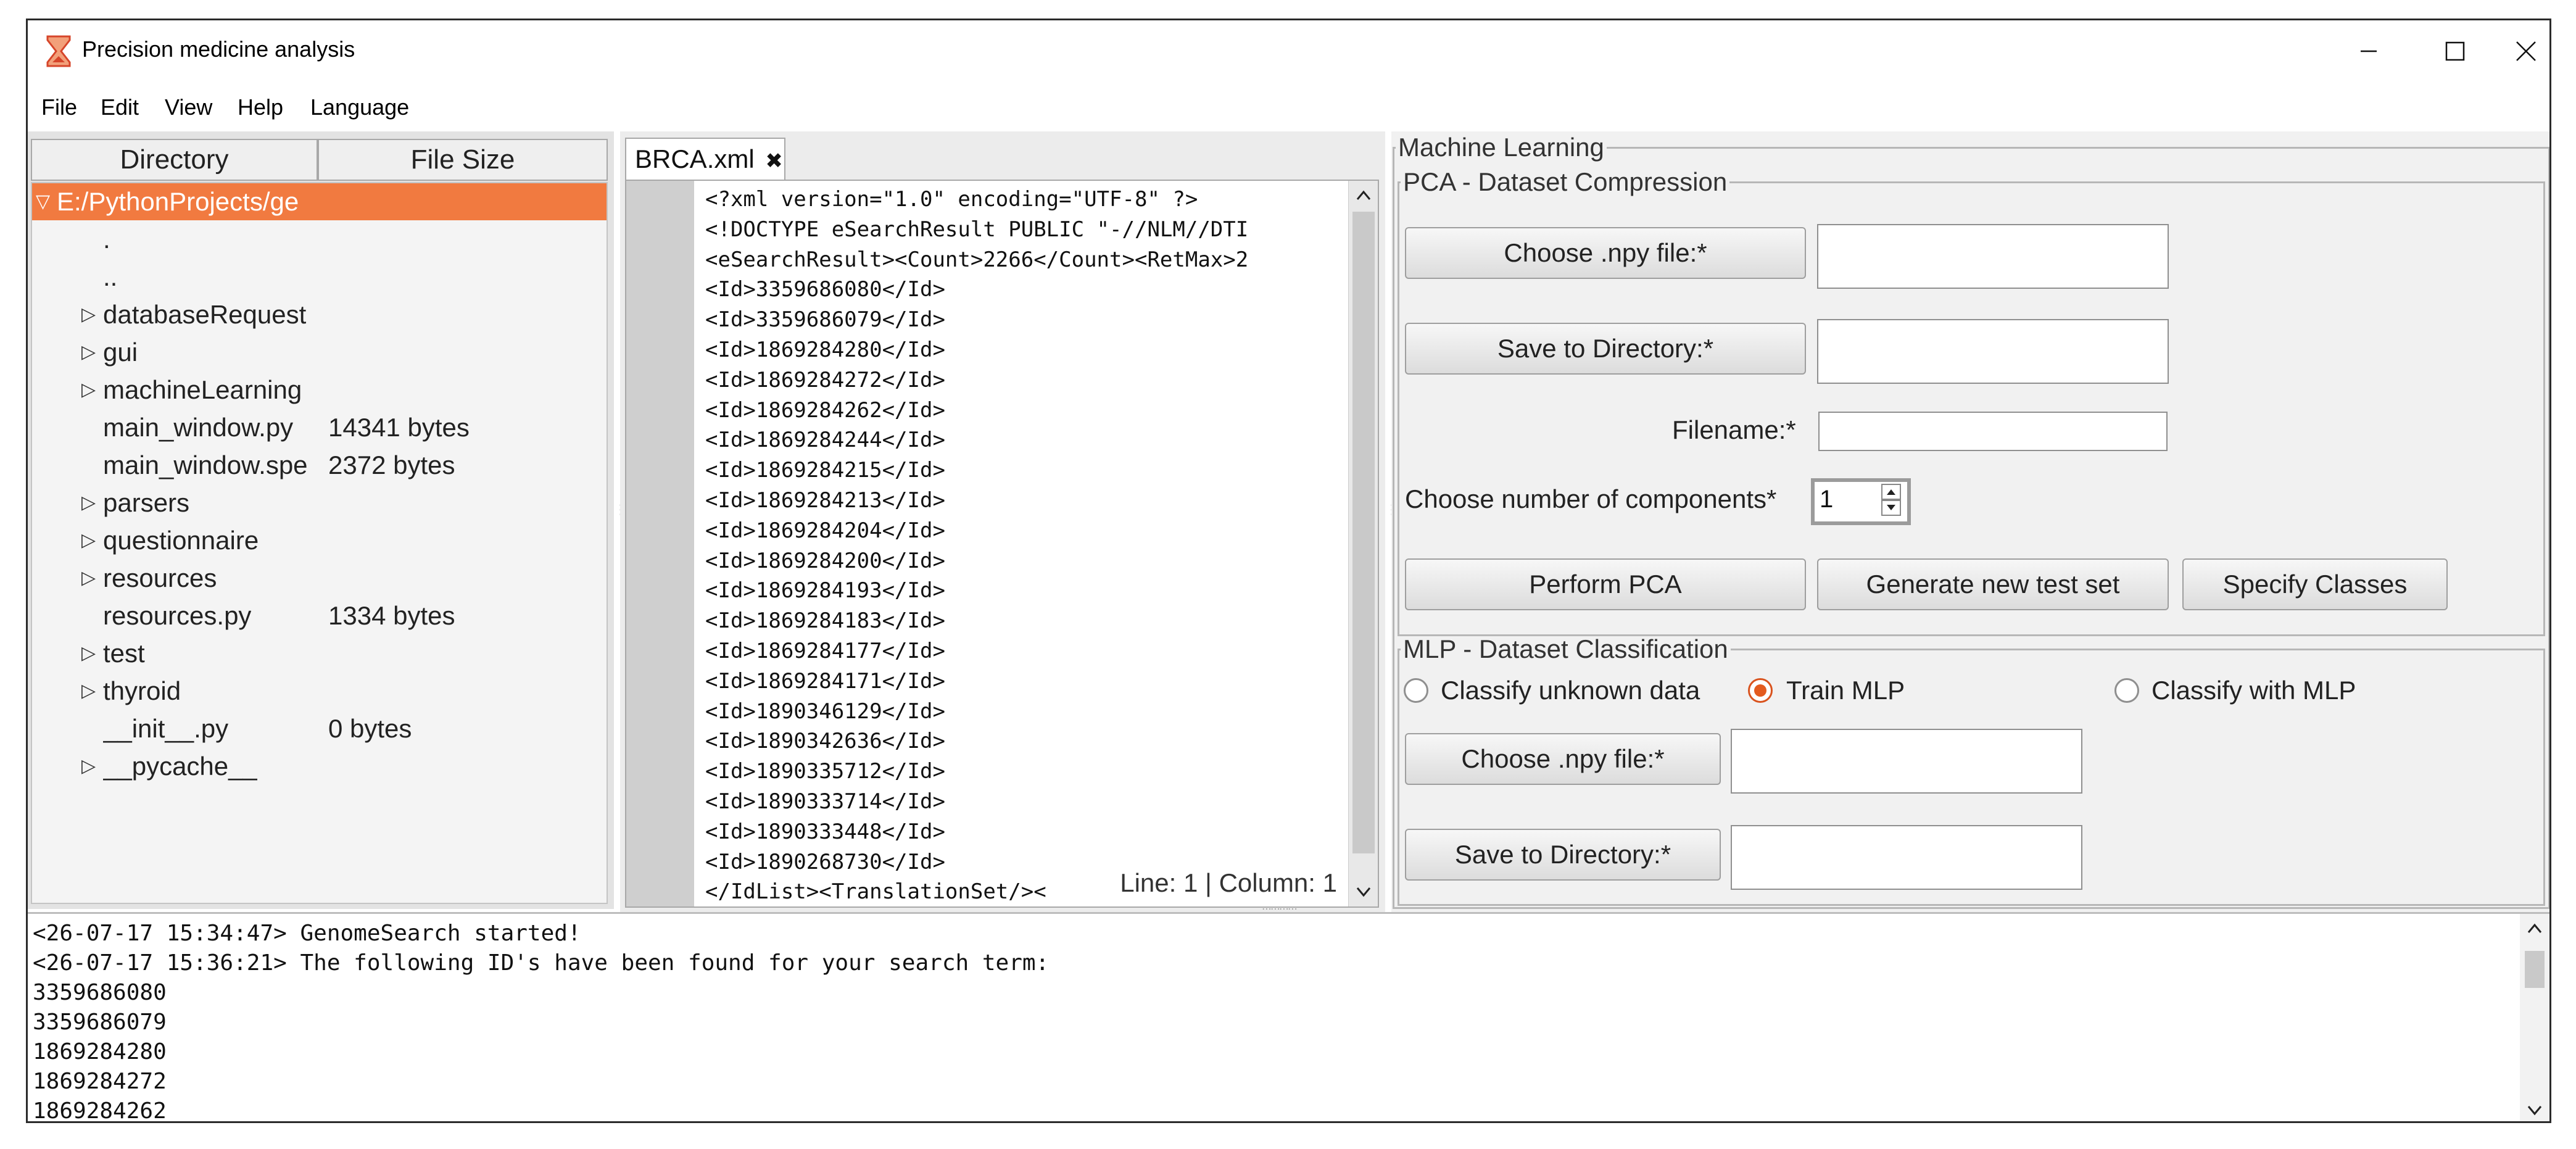 This screenshot has height=1149, width=2576. What do you see at coordinates (825, 470) in the screenshot?
I see `code-line: <Id>1869284215</Id>` at bounding box center [825, 470].